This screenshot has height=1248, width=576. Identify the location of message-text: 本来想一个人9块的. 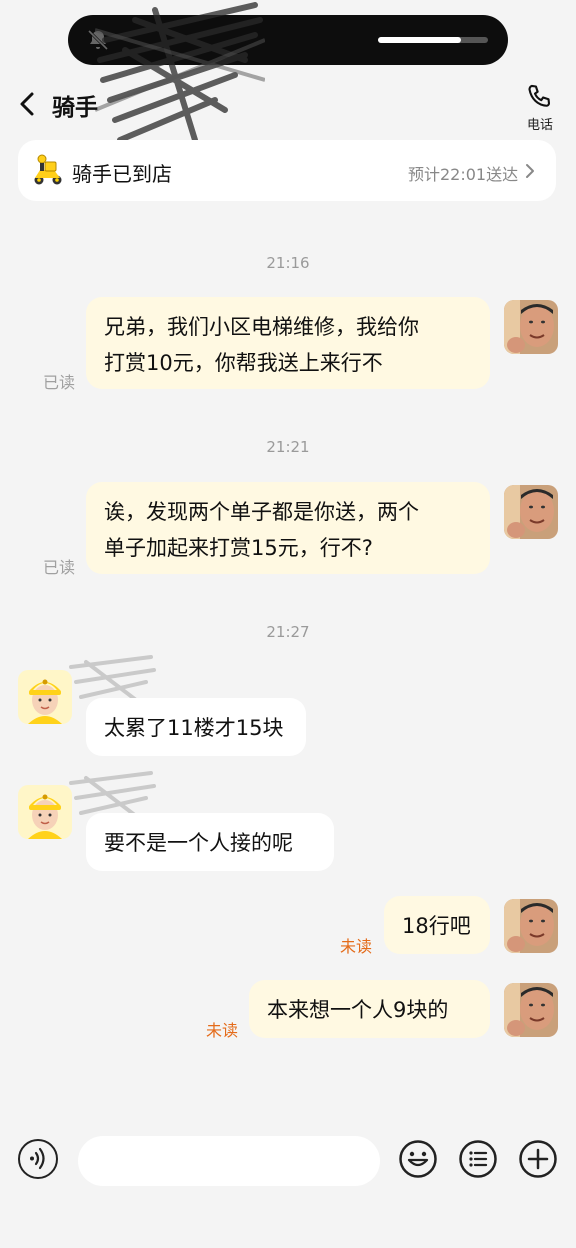
(358, 1010).